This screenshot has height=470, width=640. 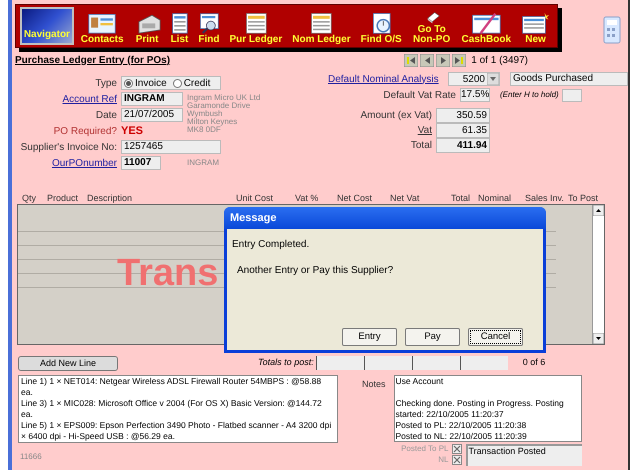 I want to click on toolbar-button: Go To Non-PO, so click(x=431, y=25).